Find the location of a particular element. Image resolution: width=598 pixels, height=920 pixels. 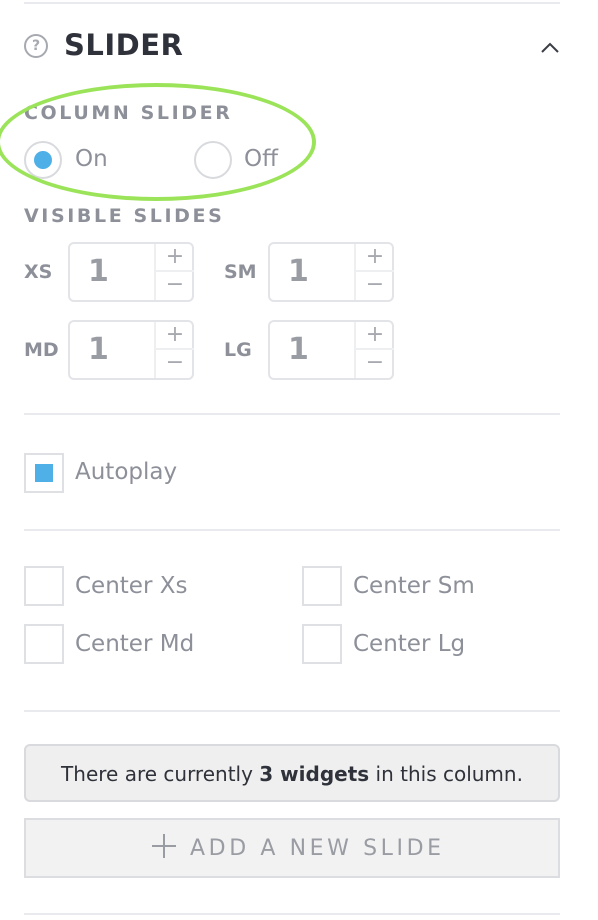

center-lg-label: Center Lg is located at coordinates (409, 644).